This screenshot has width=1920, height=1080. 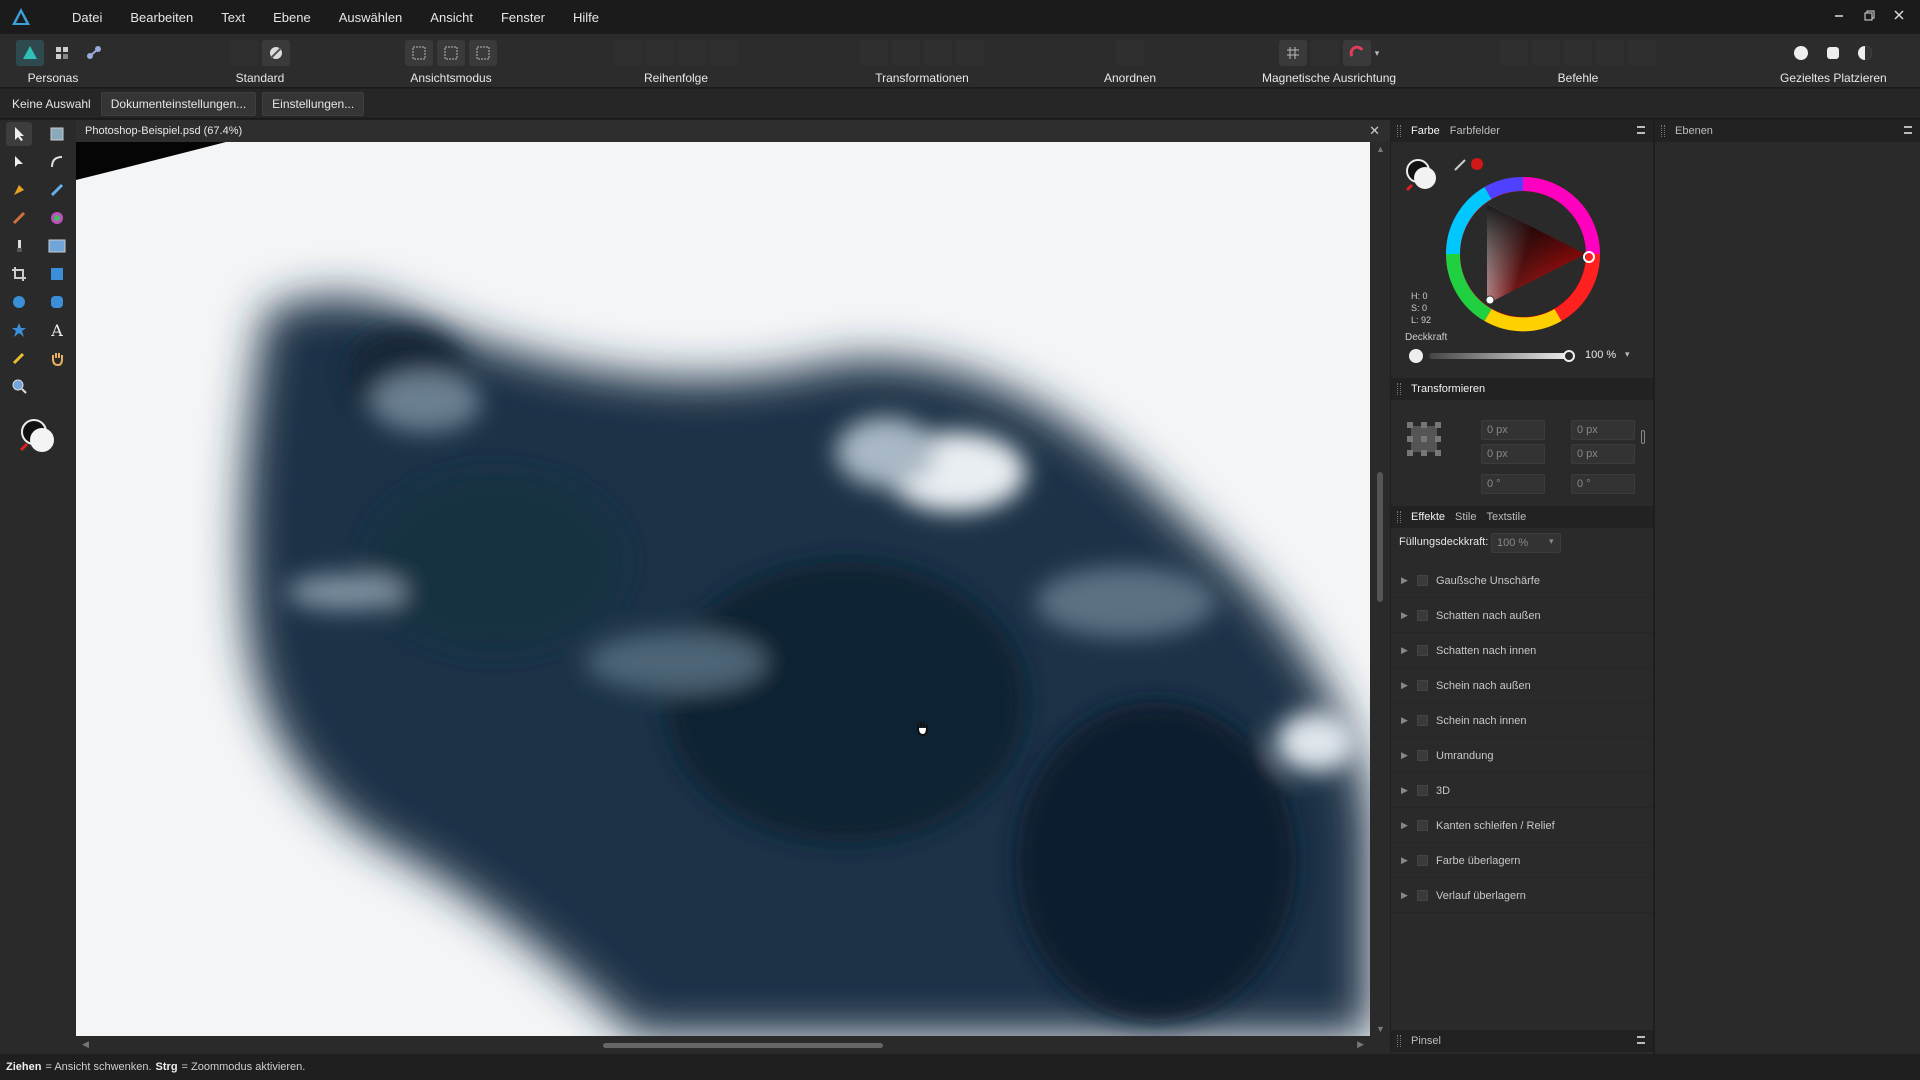 What do you see at coordinates (970, 53) in the screenshot?
I see `rotate-right-icon` at bounding box center [970, 53].